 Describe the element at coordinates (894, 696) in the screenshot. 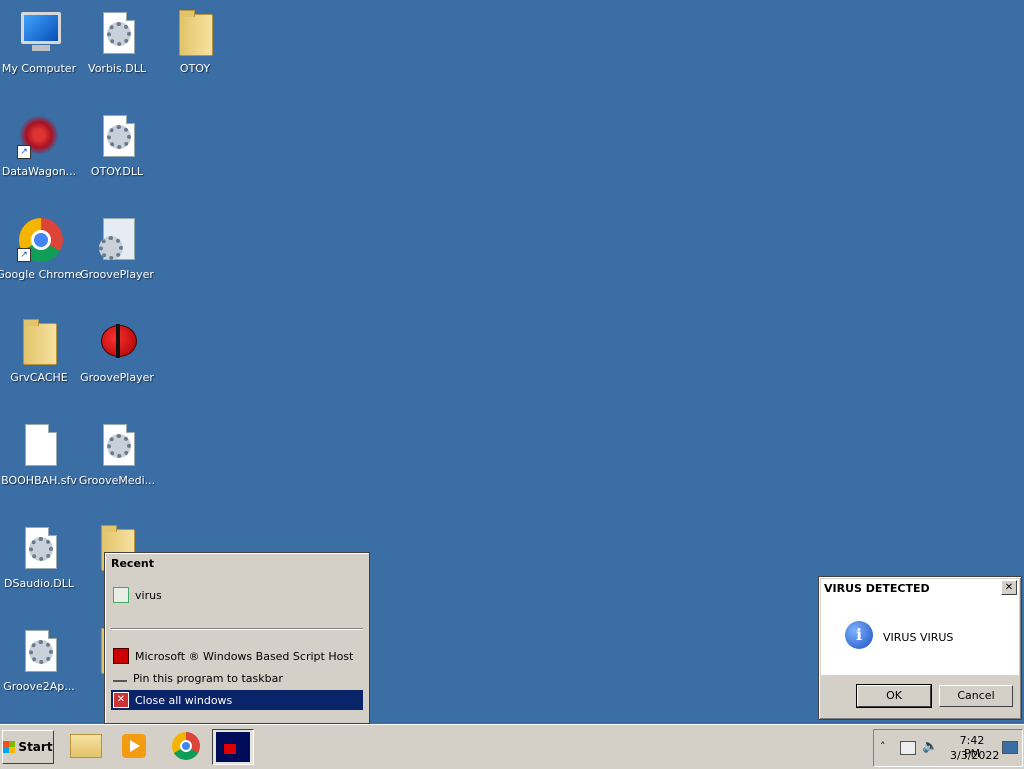

I see `ok-button: OK` at that location.